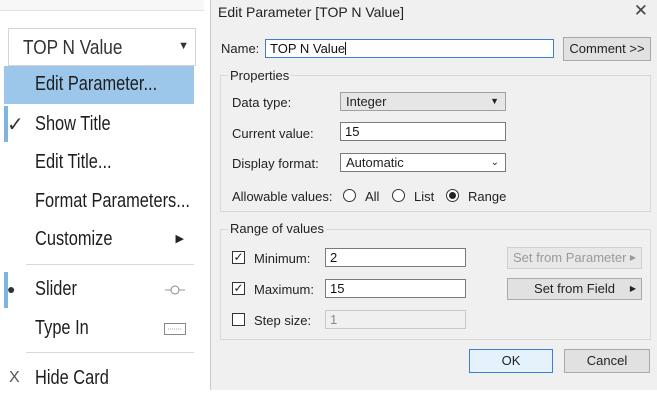 Image resolution: width=657 pixels, height=398 pixels. What do you see at coordinates (238, 288) in the screenshot?
I see `maximum-checkbox: ✓` at bounding box center [238, 288].